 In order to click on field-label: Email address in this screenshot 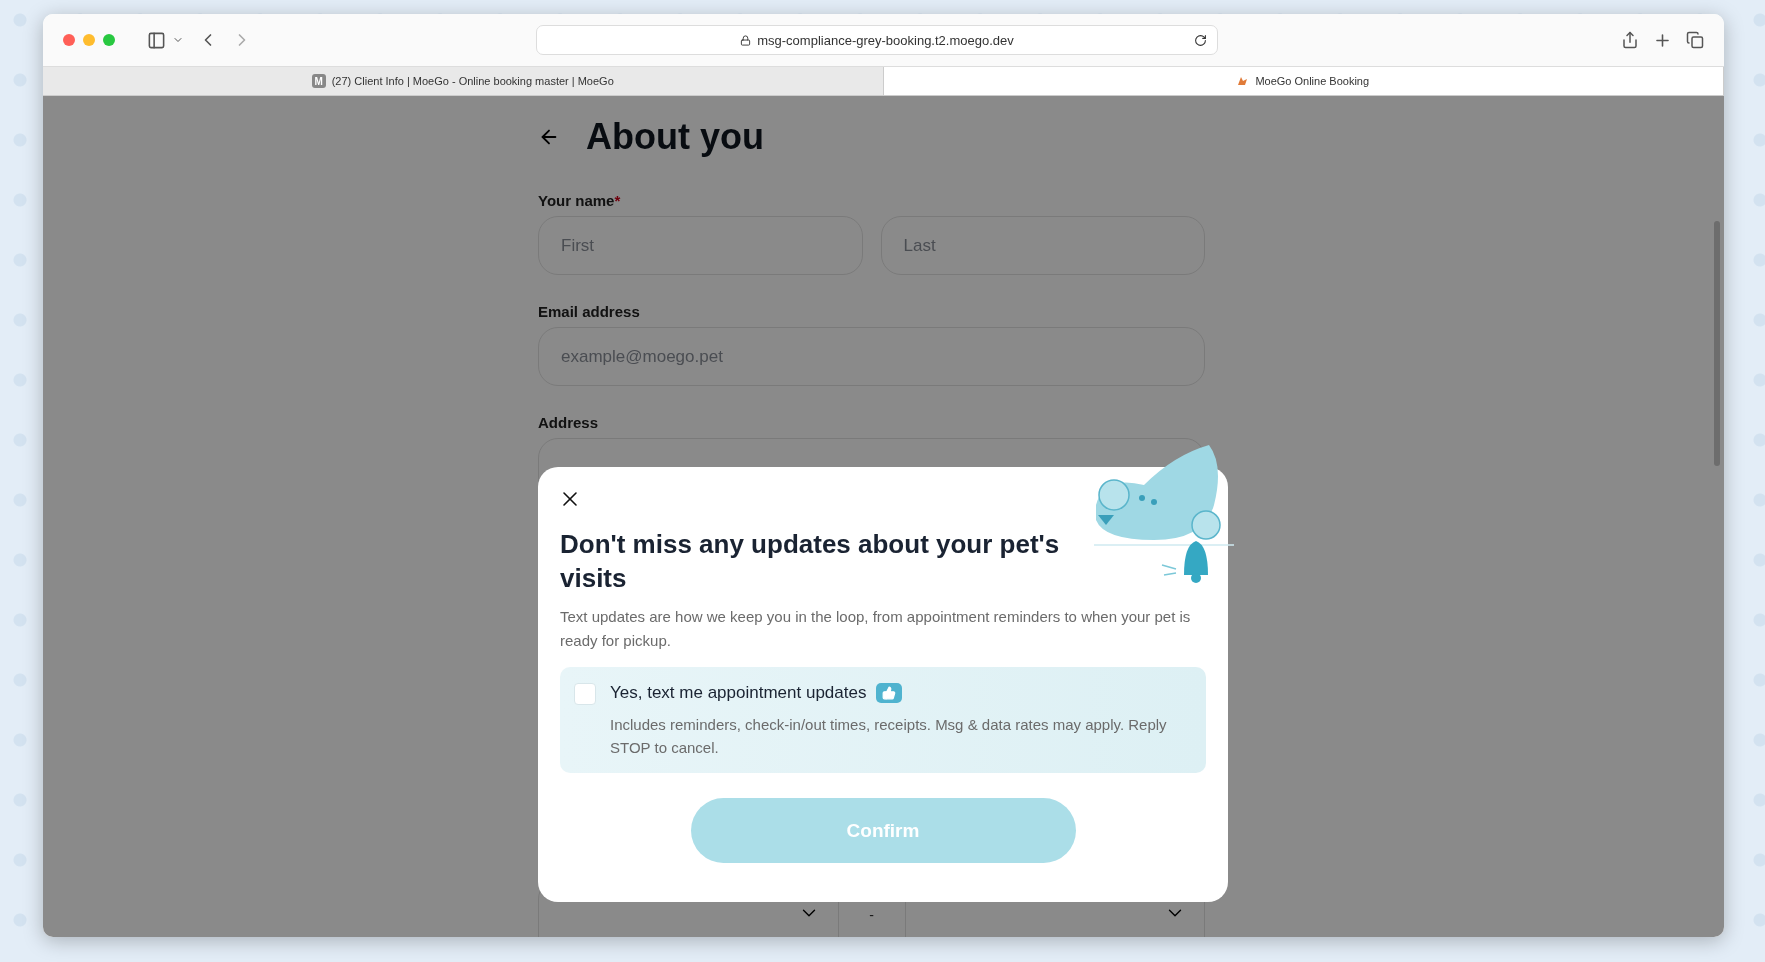, I will do `click(589, 311)`.